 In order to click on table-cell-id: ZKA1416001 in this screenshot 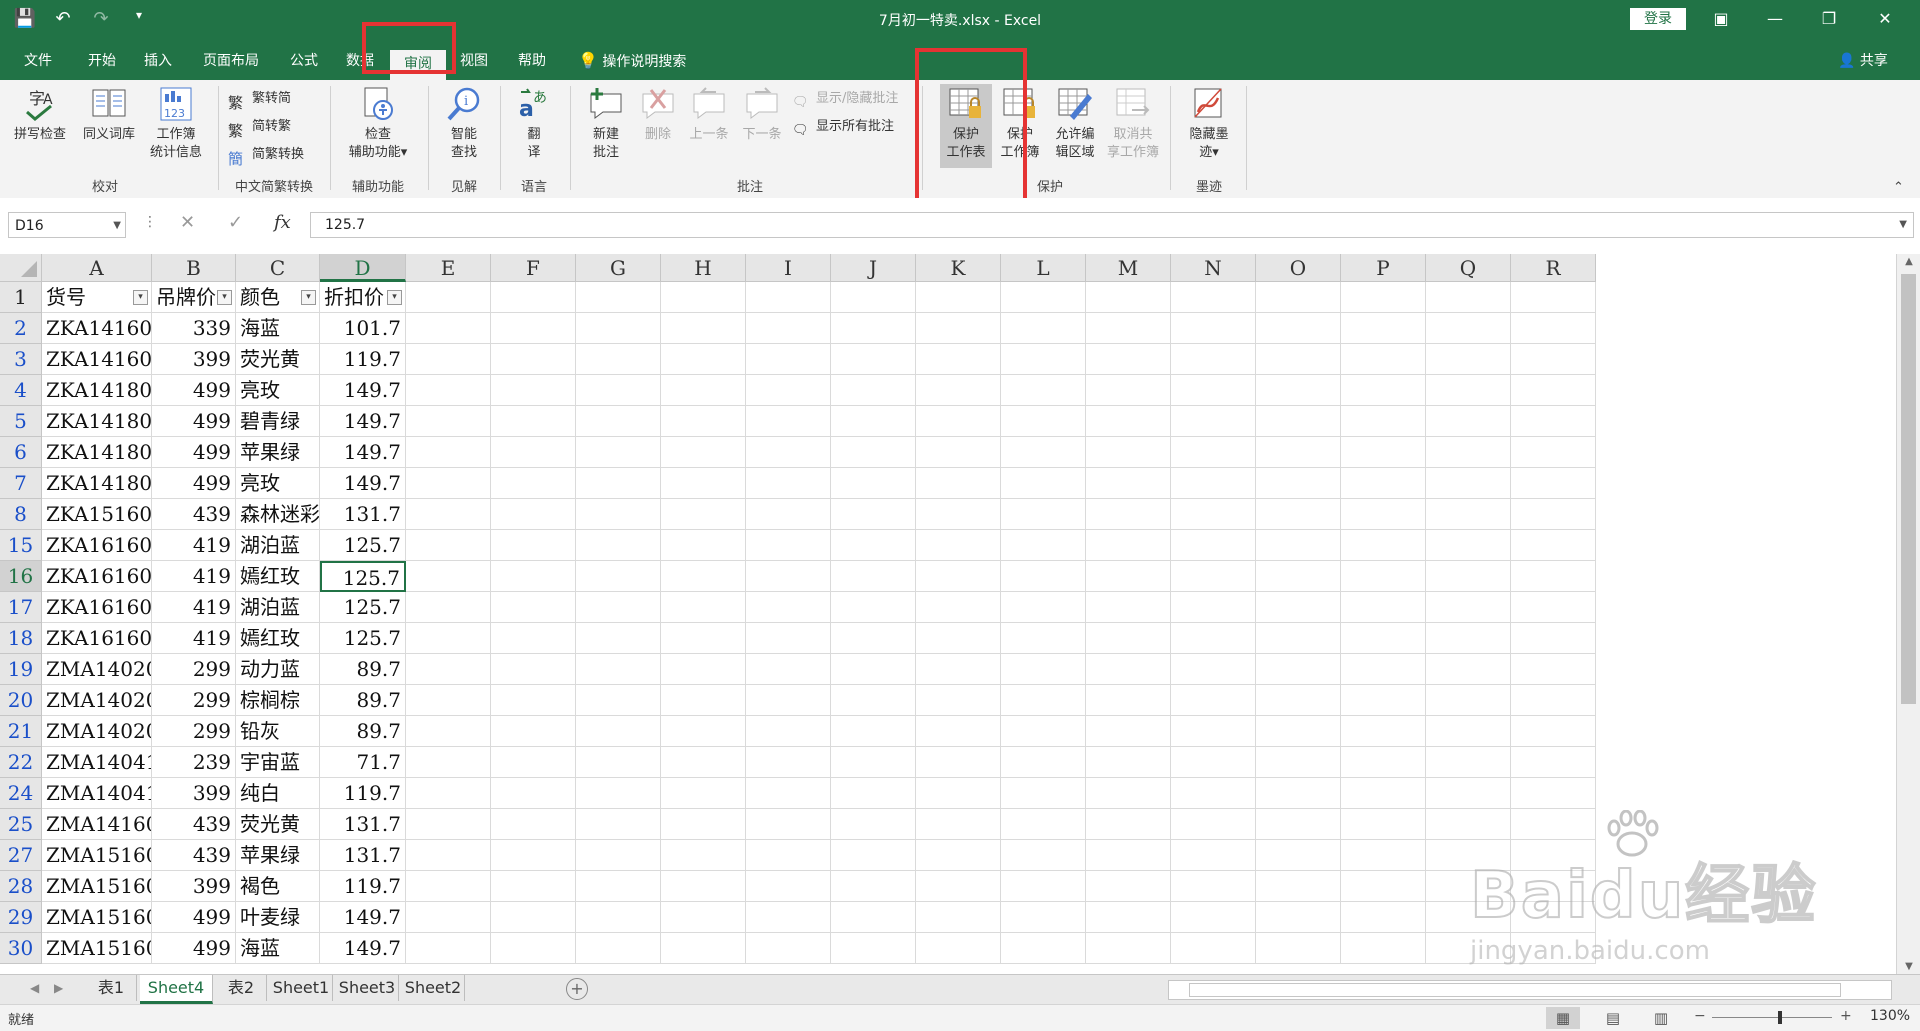, I will do `click(97, 328)`.